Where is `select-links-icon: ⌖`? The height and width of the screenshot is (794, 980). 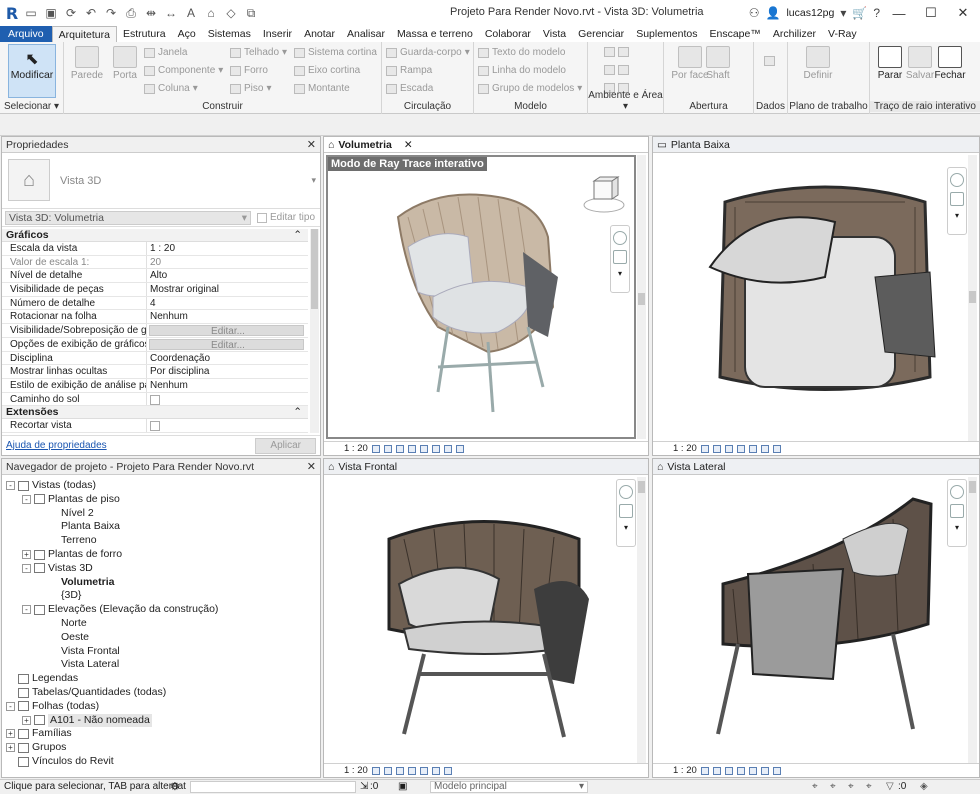
select-links-icon: ⌖ is located at coordinates (815, 787).